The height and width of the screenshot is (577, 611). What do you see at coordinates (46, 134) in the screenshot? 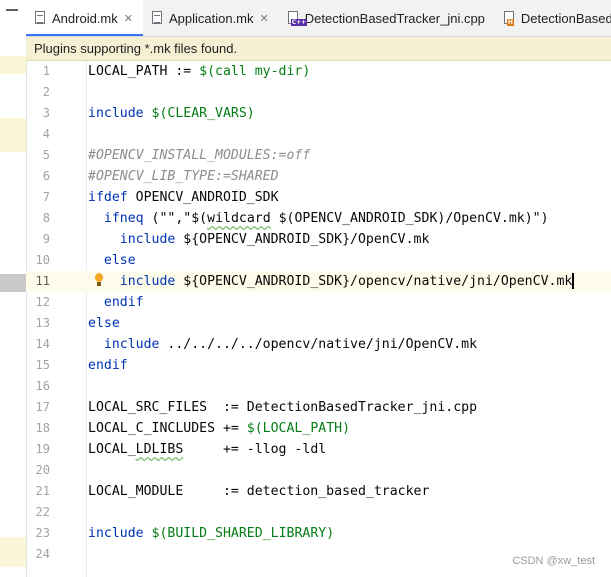
I see `line-number: 4` at bounding box center [46, 134].